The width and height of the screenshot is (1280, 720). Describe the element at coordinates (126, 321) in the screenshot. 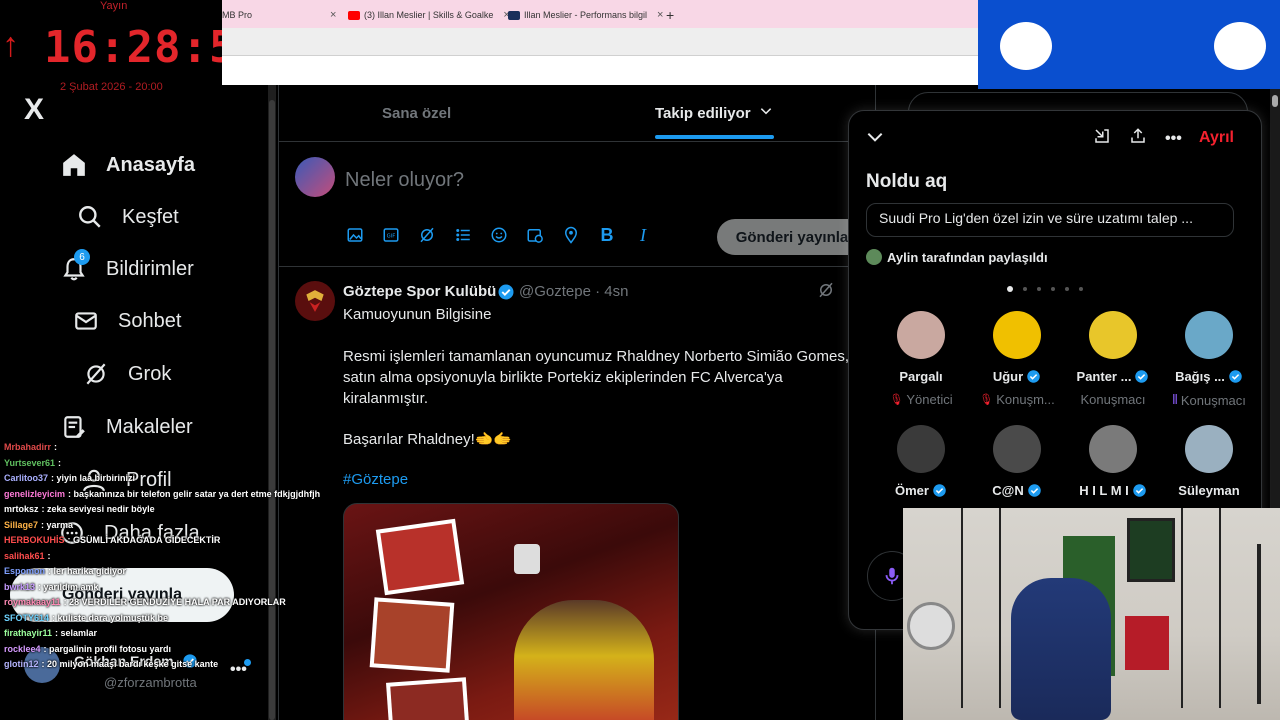

I see `sidebar-item-messages: Sohbet` at that location.